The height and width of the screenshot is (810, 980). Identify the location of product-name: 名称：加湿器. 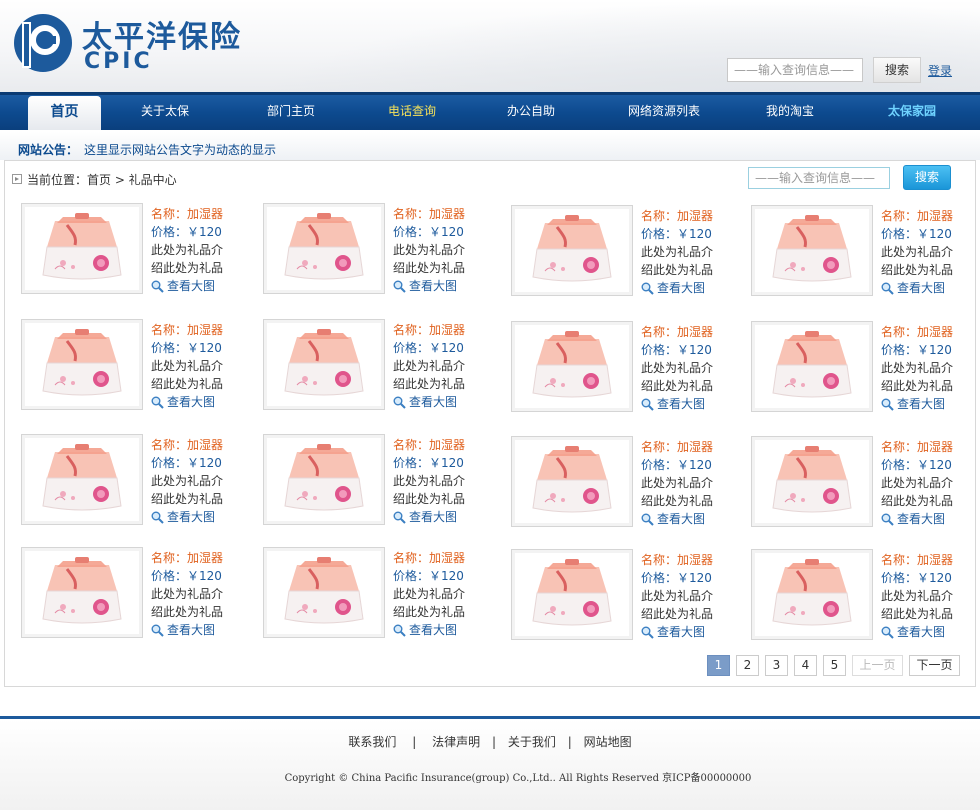
(187, 330).